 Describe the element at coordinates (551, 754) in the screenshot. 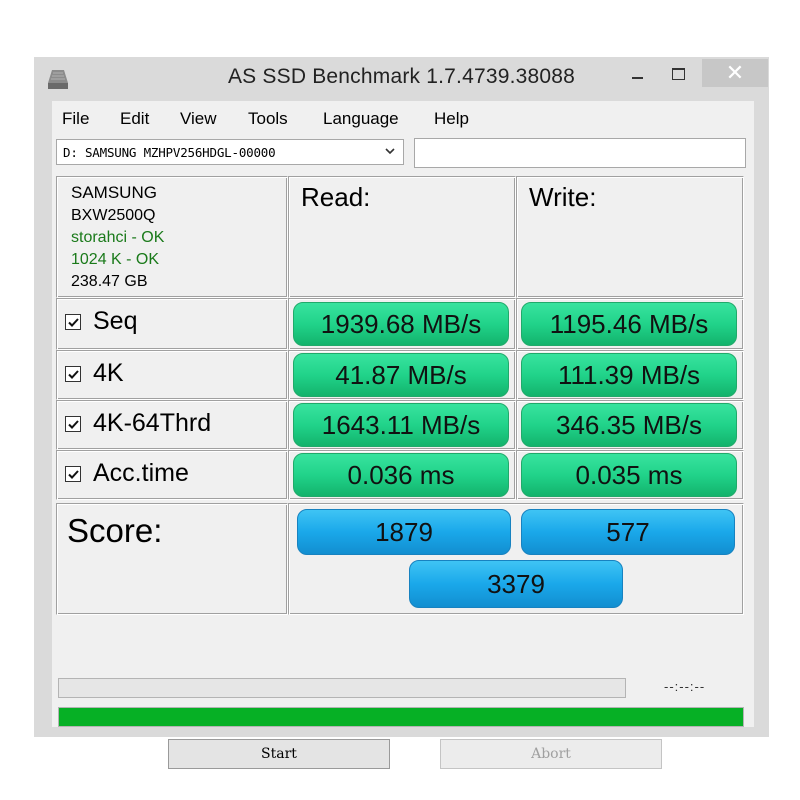

I see `abort-button: Abort` at that location.